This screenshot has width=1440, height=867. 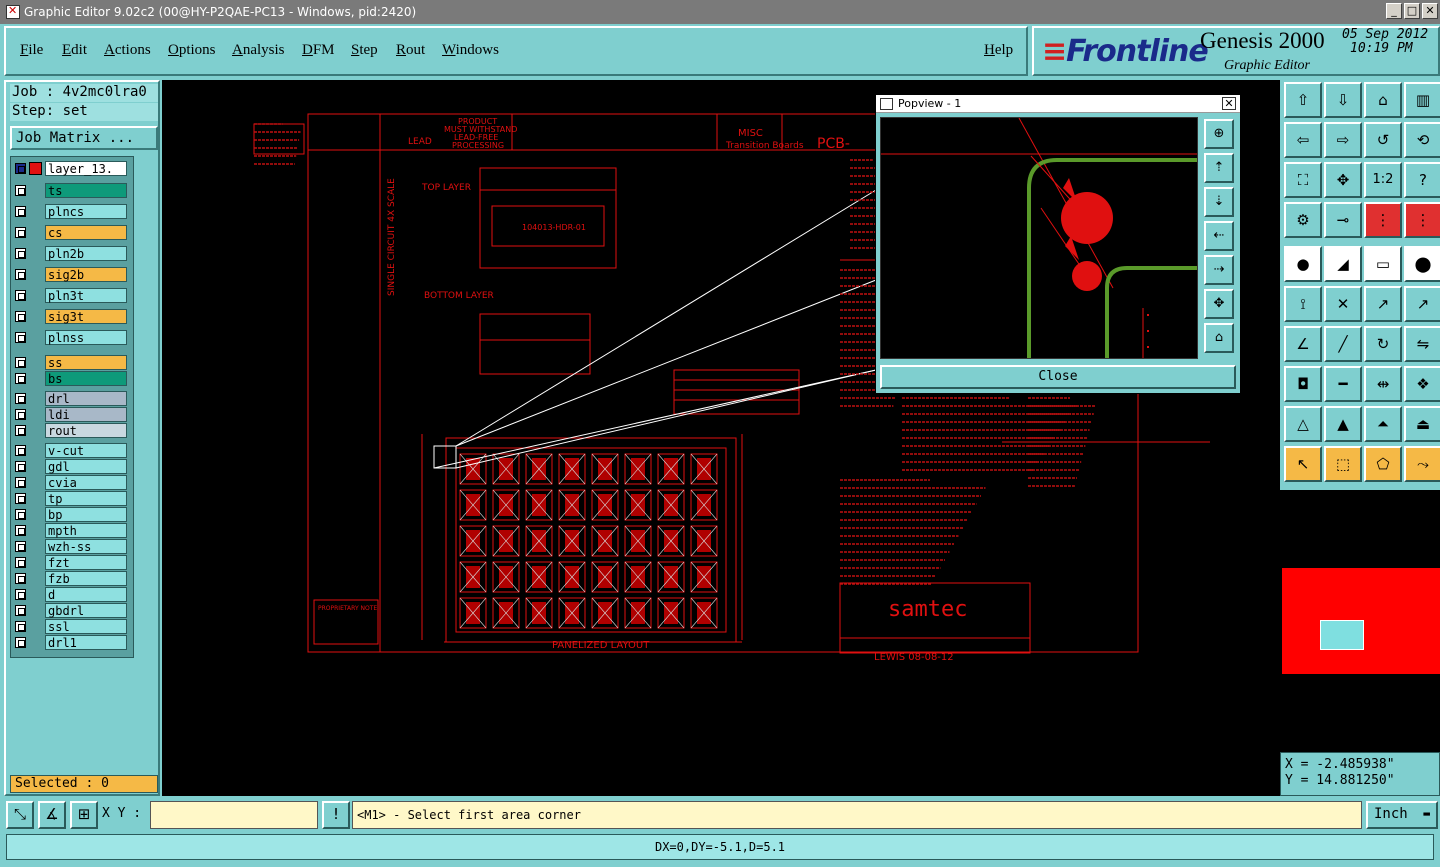 What do you see at coordinates (1058, 377) in the screenshot?
I see `popview-close-button: Close` at bounding box center [1058, 377].